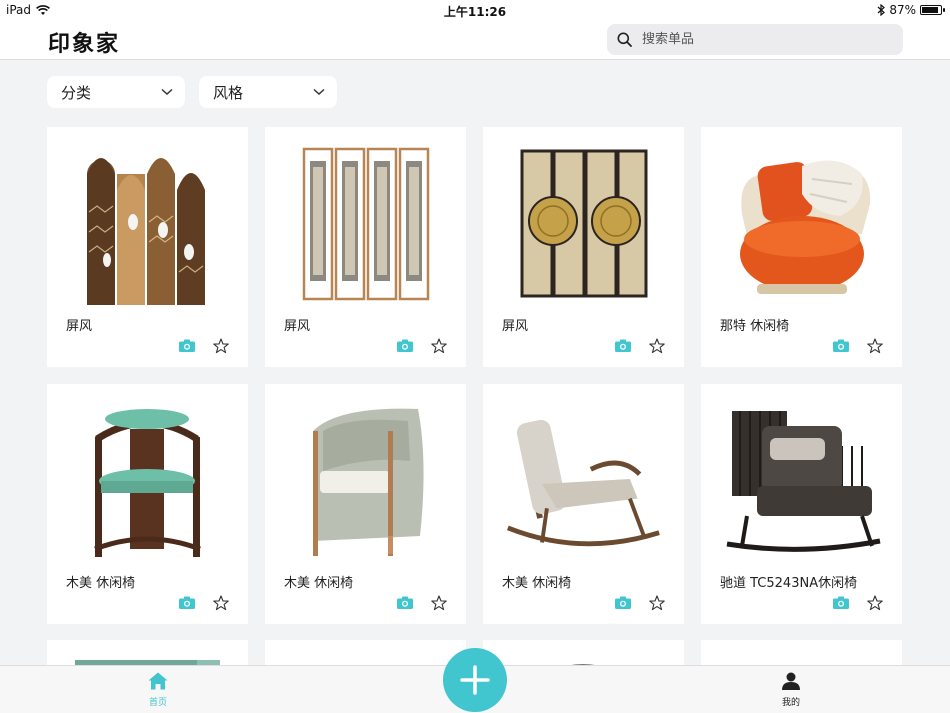  What do you see at coordinates (475, 40) in the screenshot?
I see `top-navigation-bar: 印象家` at bounding box center [475, 40].